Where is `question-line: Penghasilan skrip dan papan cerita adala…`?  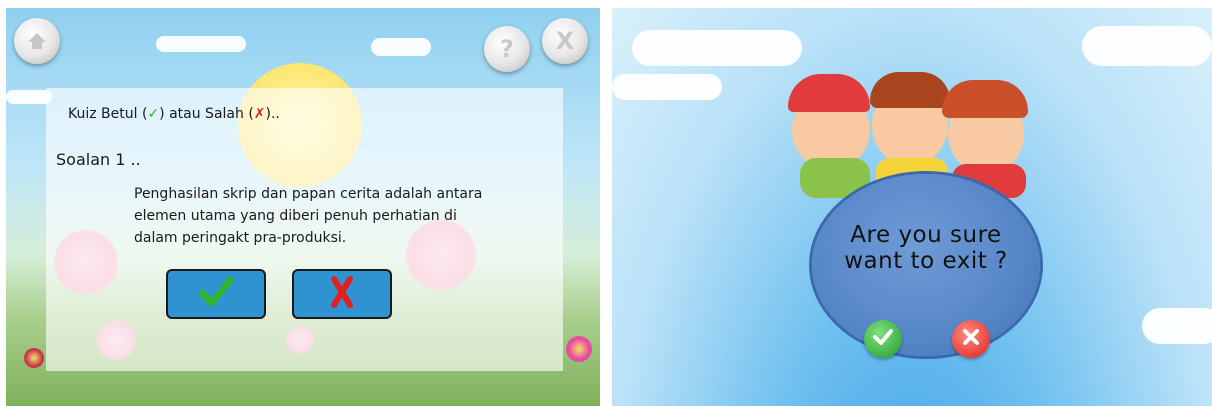
question-line: Penghasilan skrip dan papan cerita adala… is located at coordinates (308, 194).